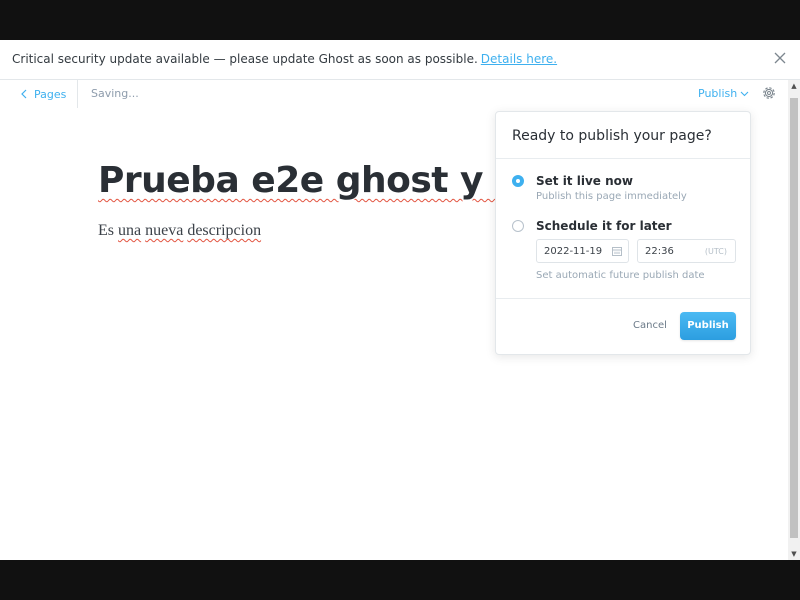  What do you see at coordinates (224, 230) in the screenshot?
I see `body-word-misspelled: descripcion` at bounding box center [224, 230].